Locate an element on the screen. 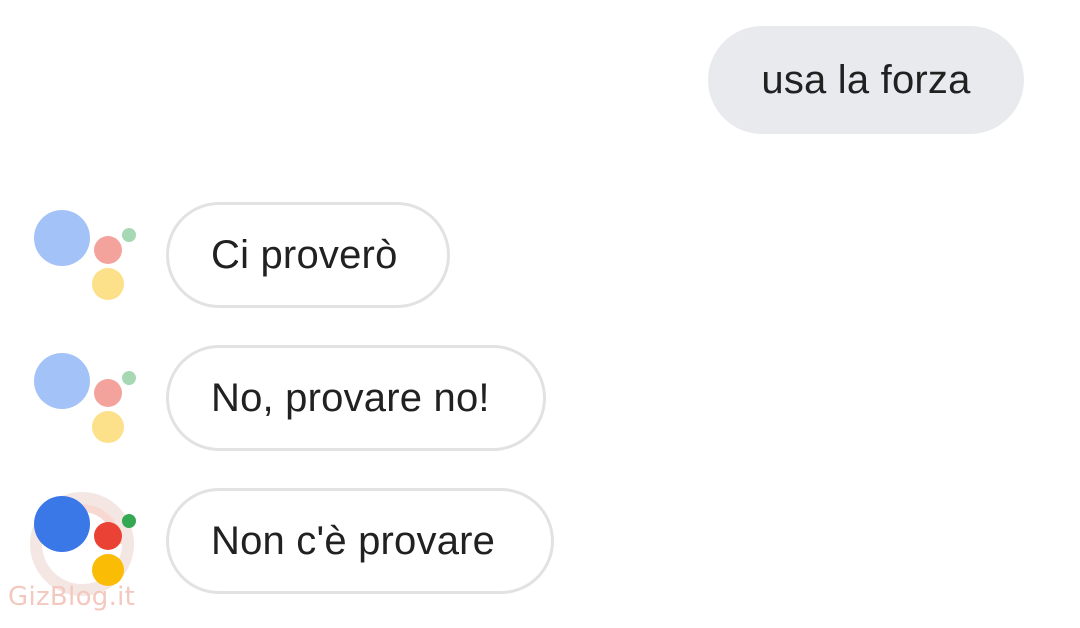 This screenshot has width=1080, height=628. assistant-message-bubble: Non c'è provare is located at coordinates (360, 541).